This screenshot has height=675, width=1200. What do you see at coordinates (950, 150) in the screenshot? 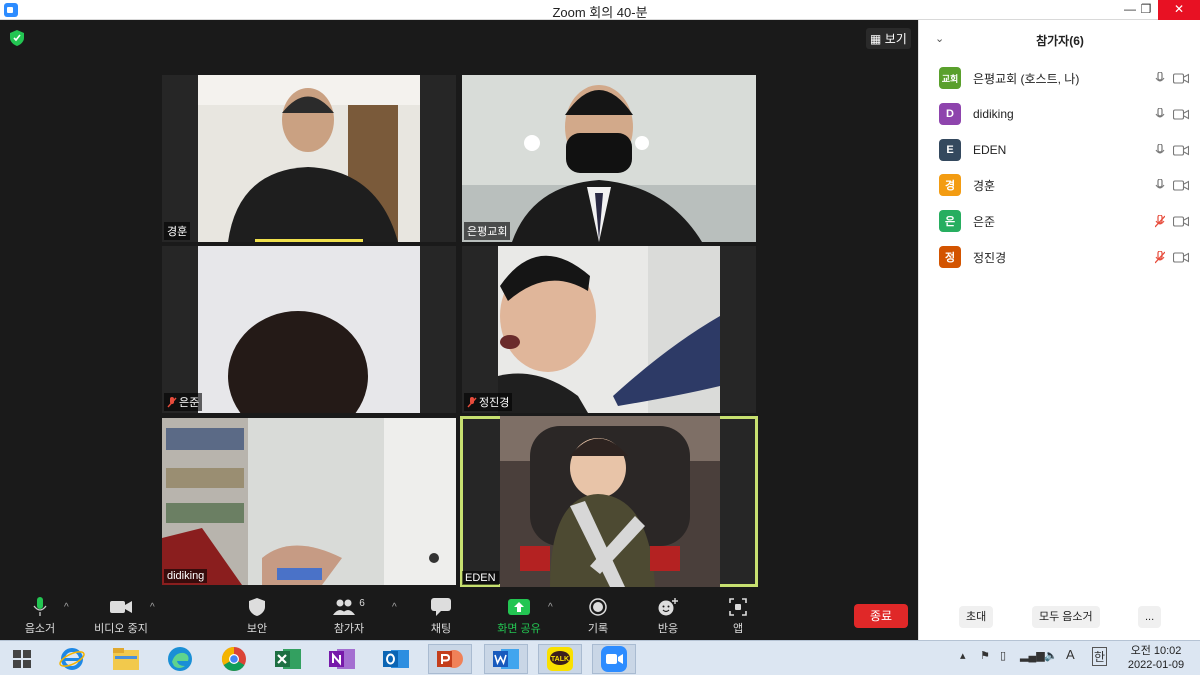
I see `participant-avatar: E` at bounding box center [950, 150].